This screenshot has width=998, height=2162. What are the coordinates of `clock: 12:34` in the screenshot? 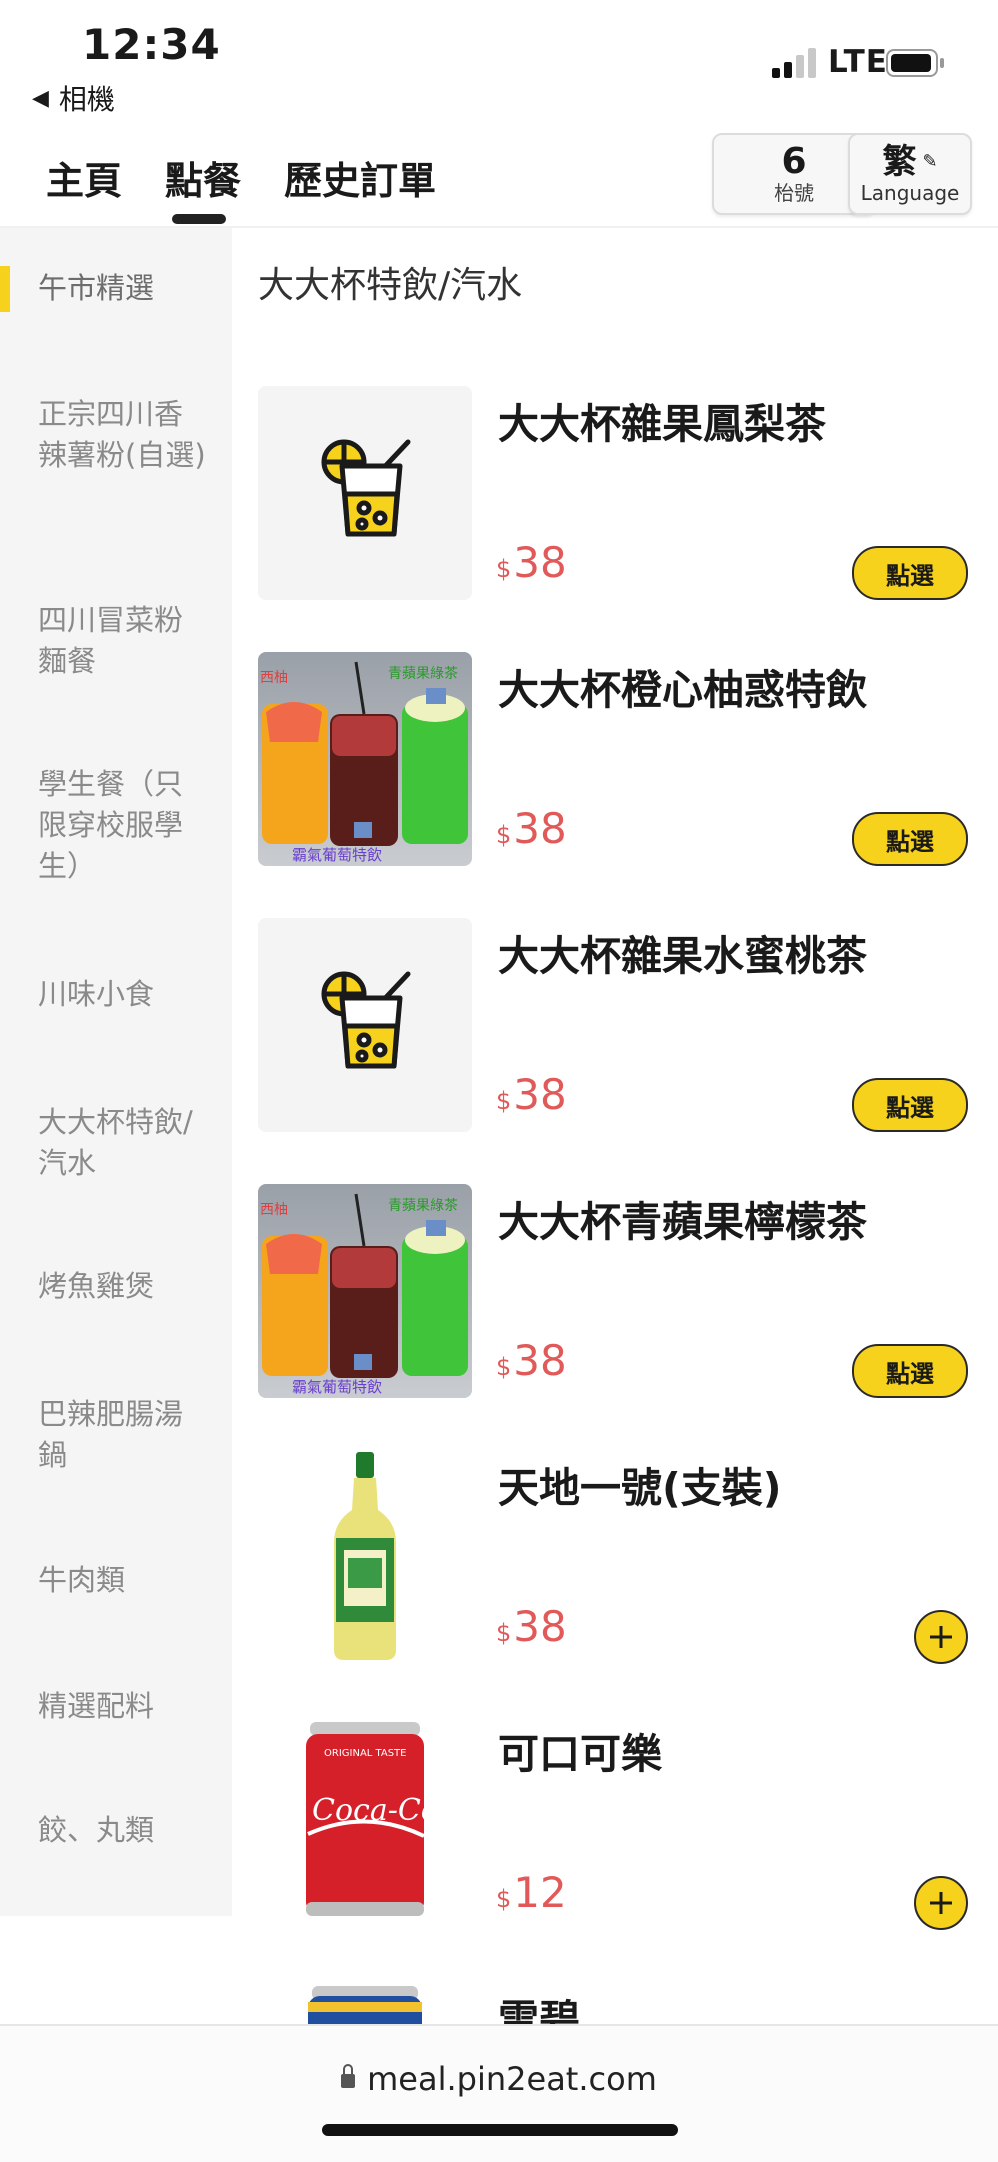 It's located at (151, 44).